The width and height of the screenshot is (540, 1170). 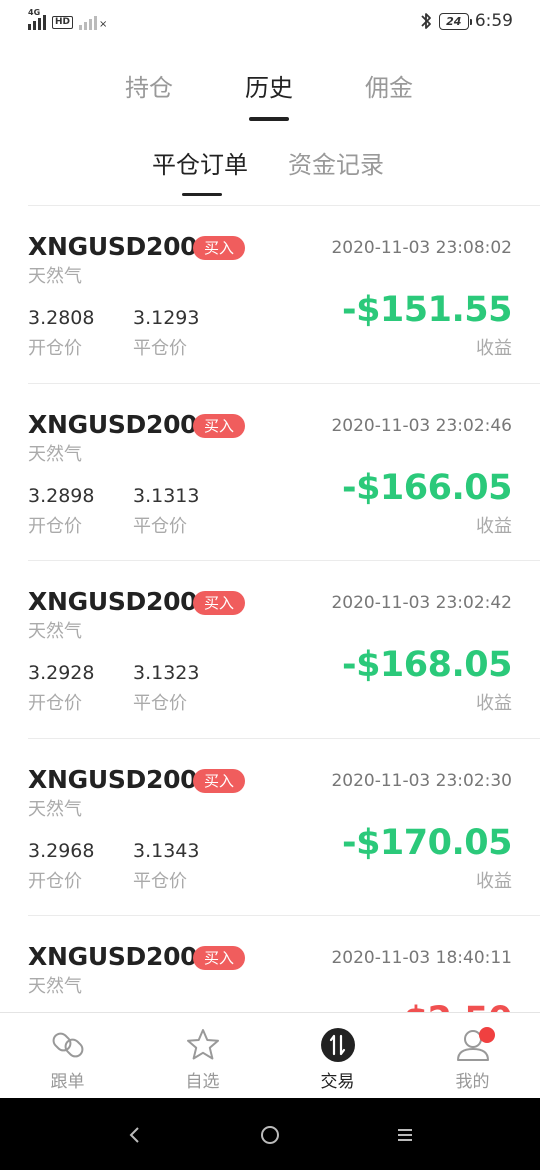 I want to click on pnl-value: -$166.05, so click(x=427, y=487).